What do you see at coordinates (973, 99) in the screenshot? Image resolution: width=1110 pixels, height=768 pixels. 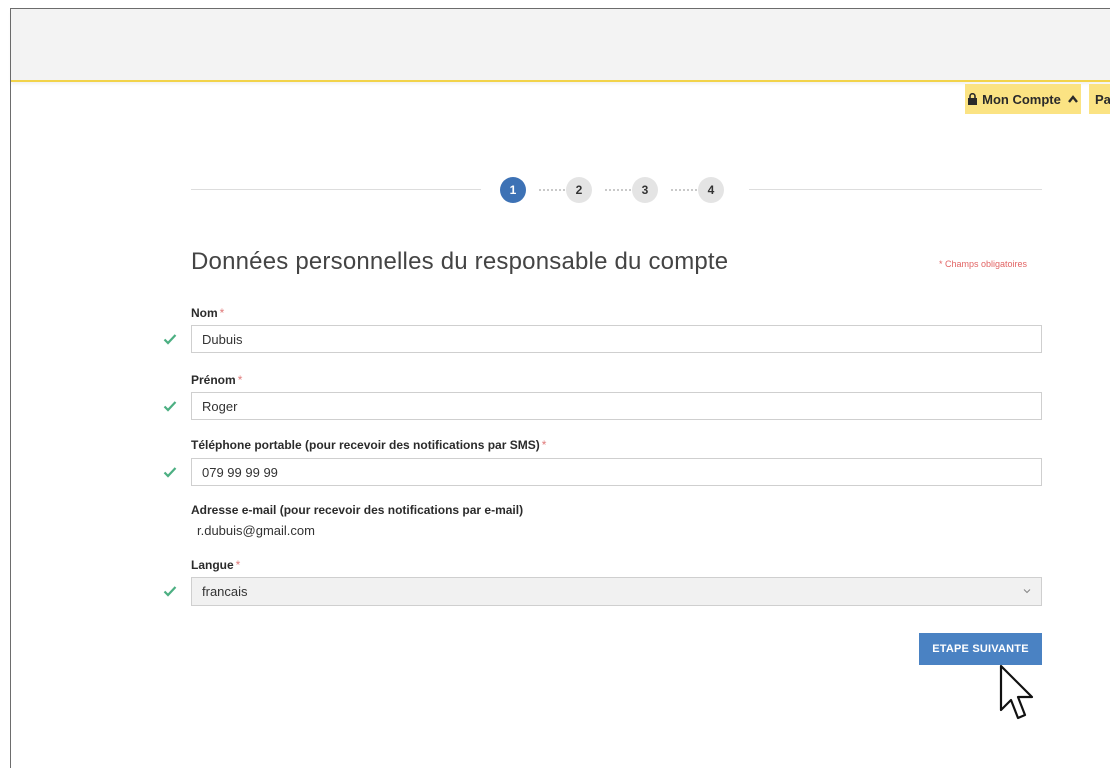 I see `lock-icon` at bounding box center [973, 99].